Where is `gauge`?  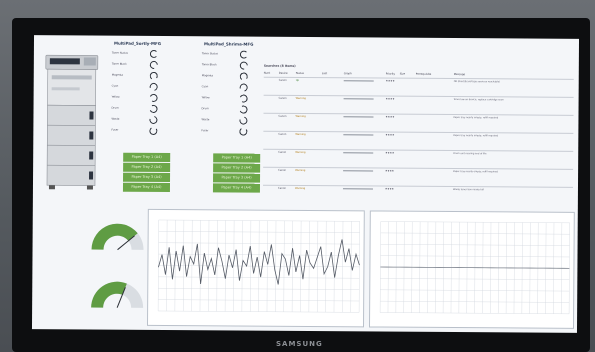 gauge is located at coordinates (117, 237).